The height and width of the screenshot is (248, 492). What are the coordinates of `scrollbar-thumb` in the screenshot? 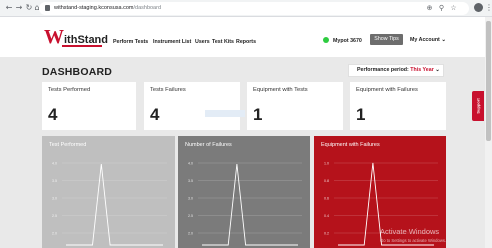 It's located at (488, 81).